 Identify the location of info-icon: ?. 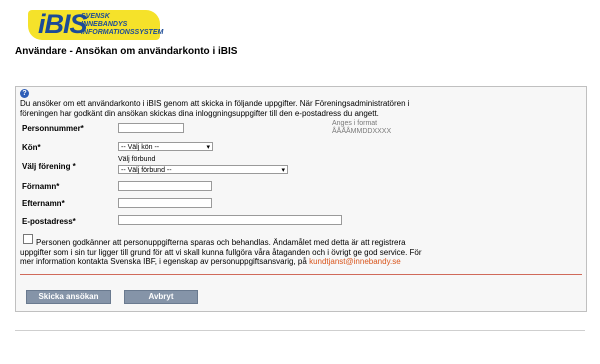
(24, 93).